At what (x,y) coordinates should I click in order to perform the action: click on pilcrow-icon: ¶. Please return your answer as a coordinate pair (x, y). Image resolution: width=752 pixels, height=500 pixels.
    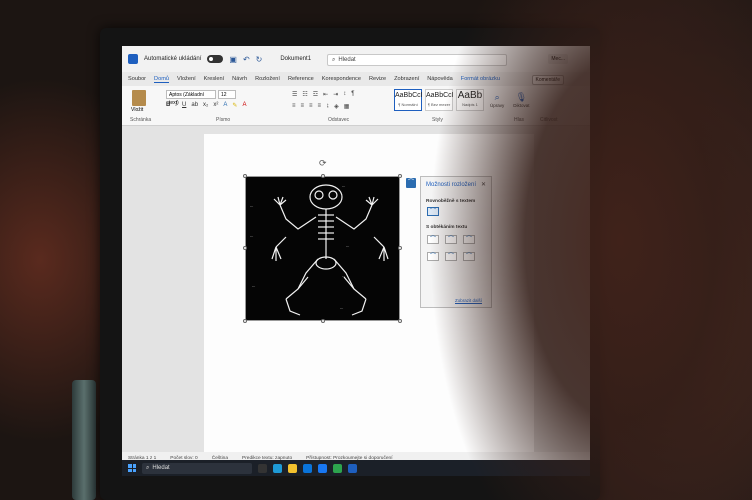
    Looking at the image, I should click on (352, 94).